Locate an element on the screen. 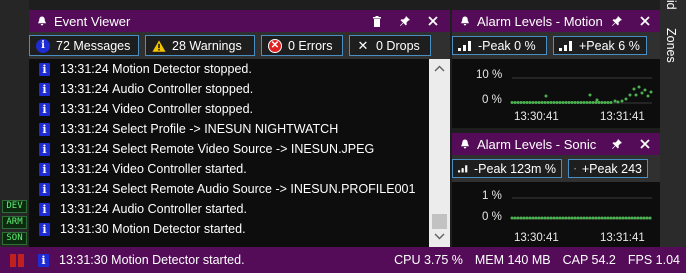  drops-filter-button: ✕ 0 Drops is located at coordinates (390, 45).